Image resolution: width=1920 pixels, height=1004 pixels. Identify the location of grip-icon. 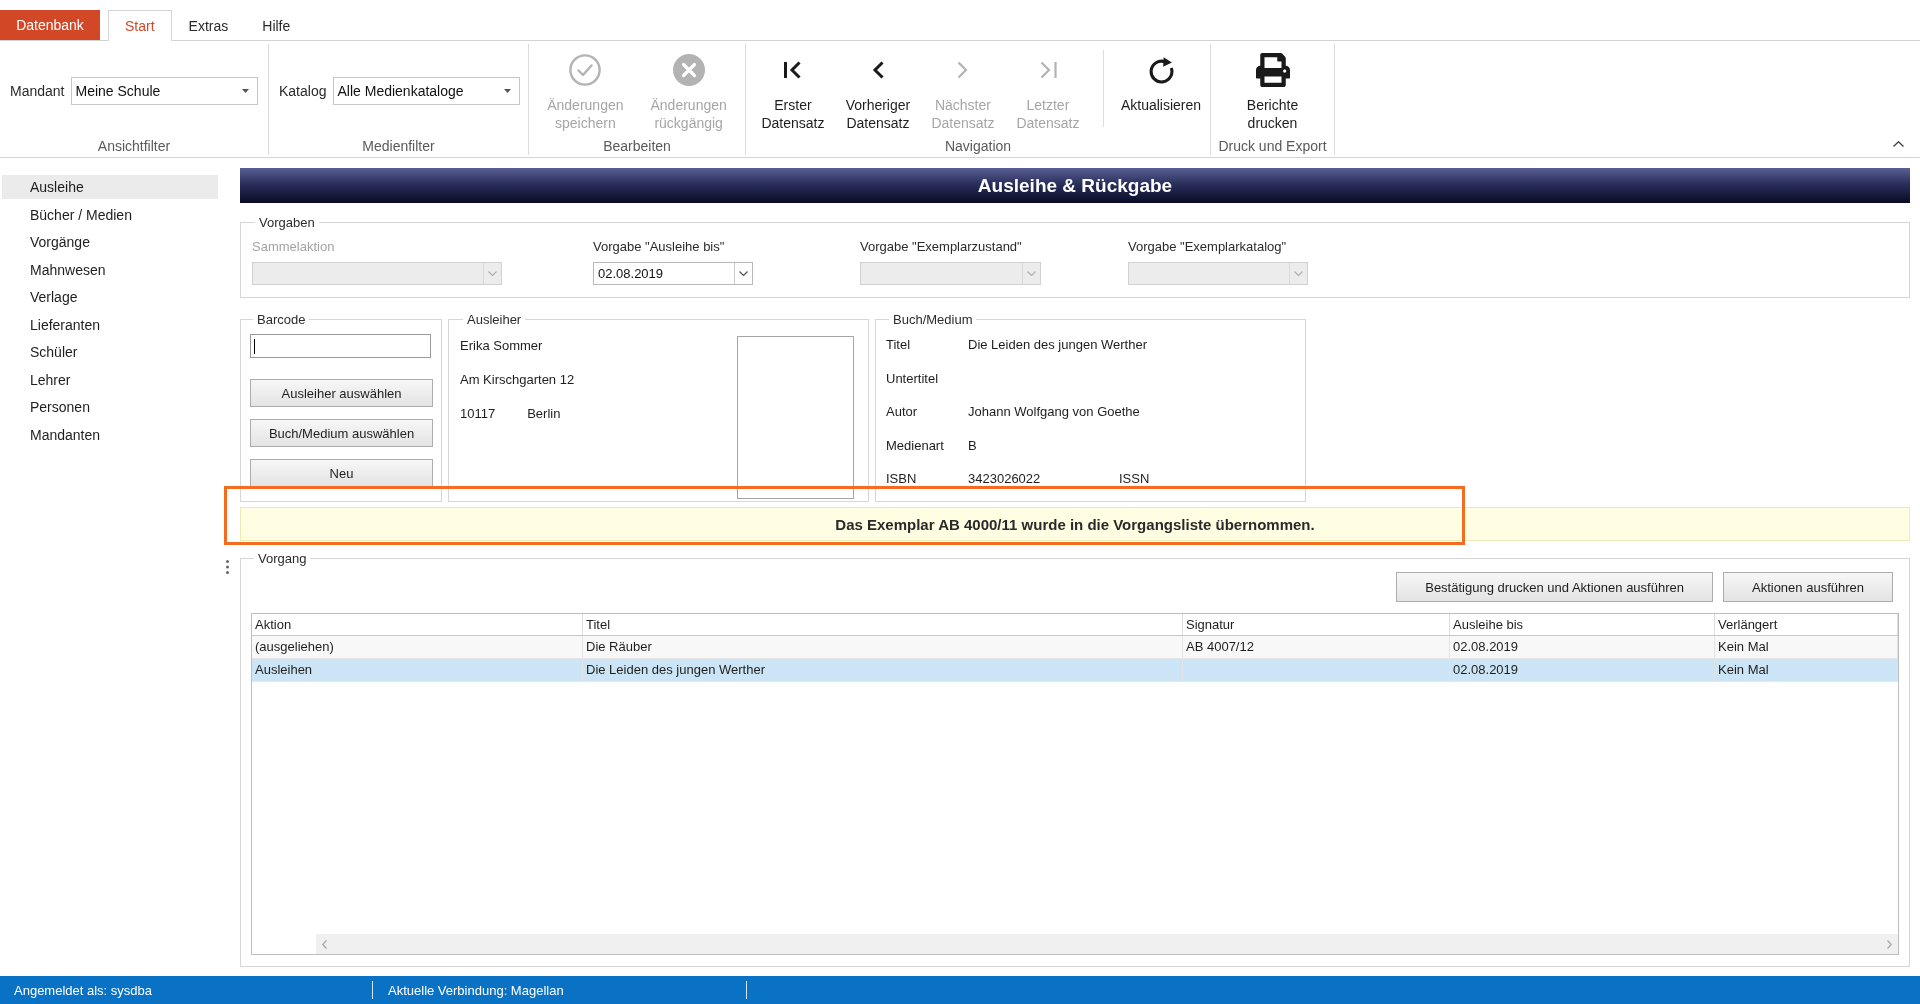
(227, 567).